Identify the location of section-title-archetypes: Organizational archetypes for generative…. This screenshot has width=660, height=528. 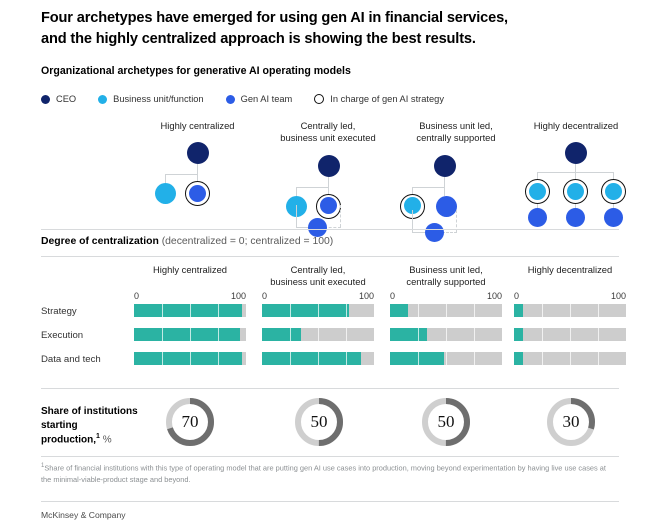
(196, 71).